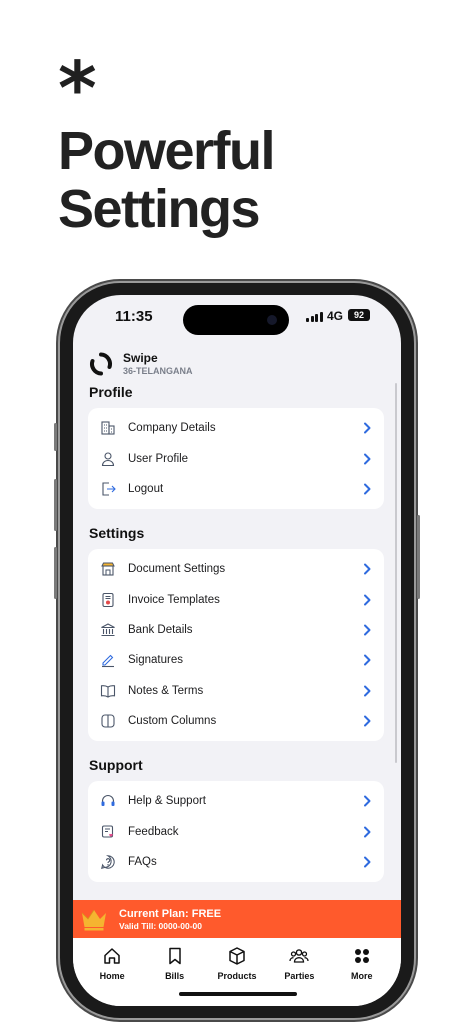 This screenshot has height=1024, width=472. What do you see at coordinates (174, 599) in the screenshot?
I see `menu-item-label: Invoice Templates` at bounding box center [174, 599].